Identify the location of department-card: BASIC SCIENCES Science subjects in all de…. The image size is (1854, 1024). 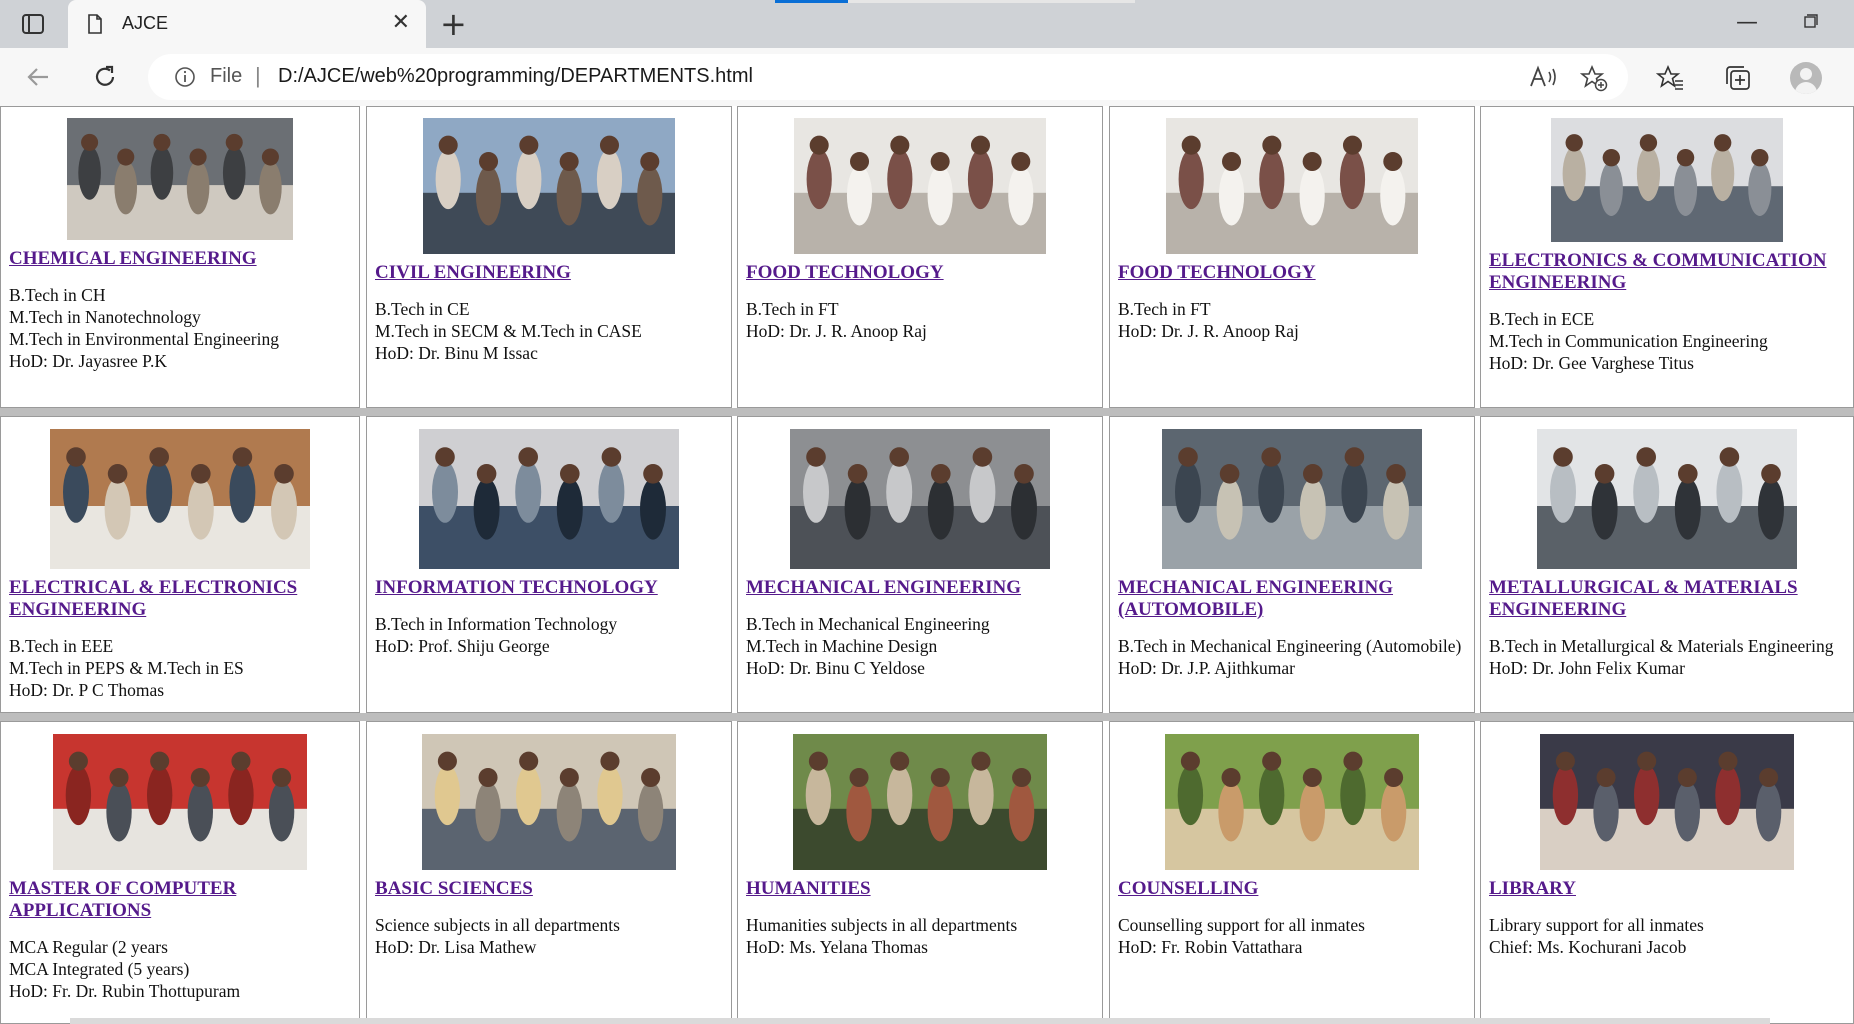
(549, 872).